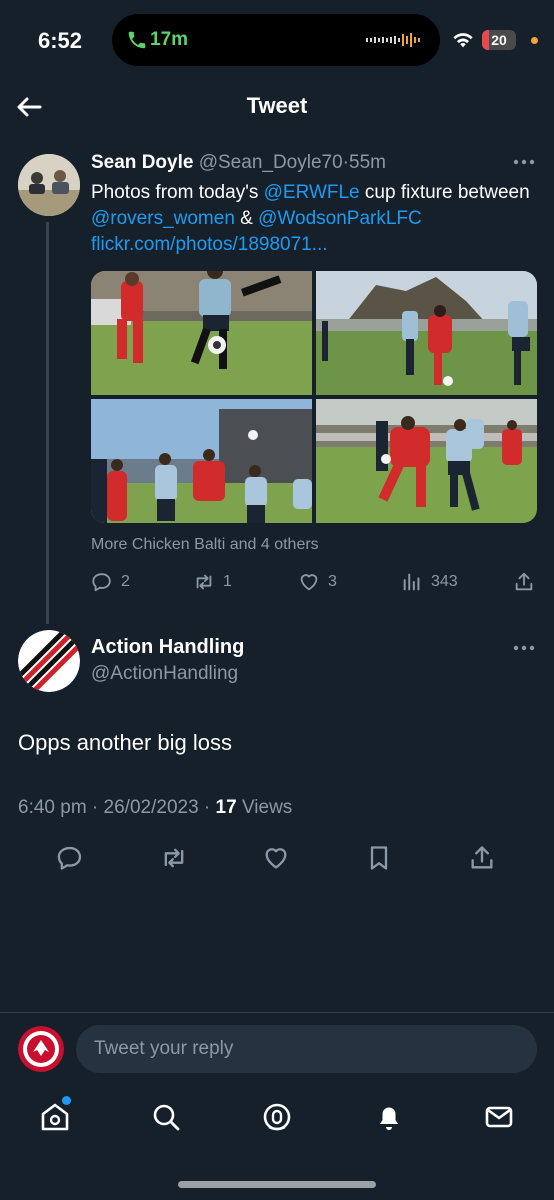 This screenshot has height=1200, width=554. I want to click on battery-percent: 20, so click(499, 40).